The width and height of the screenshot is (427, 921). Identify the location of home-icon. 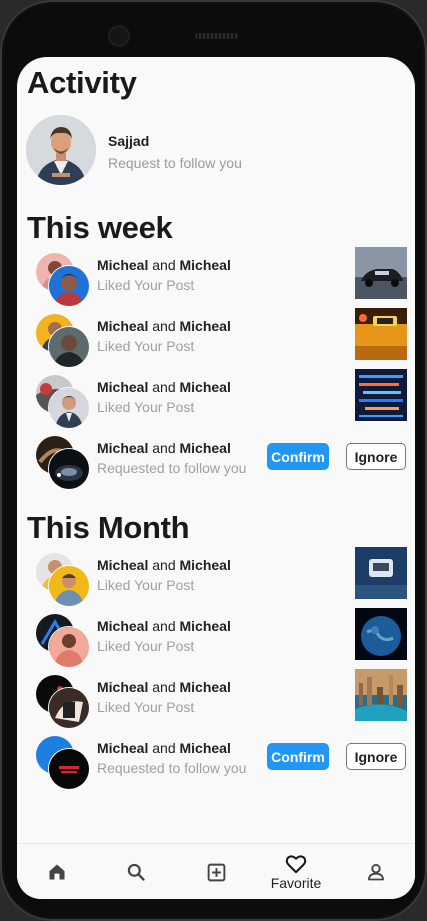
(57, 872).